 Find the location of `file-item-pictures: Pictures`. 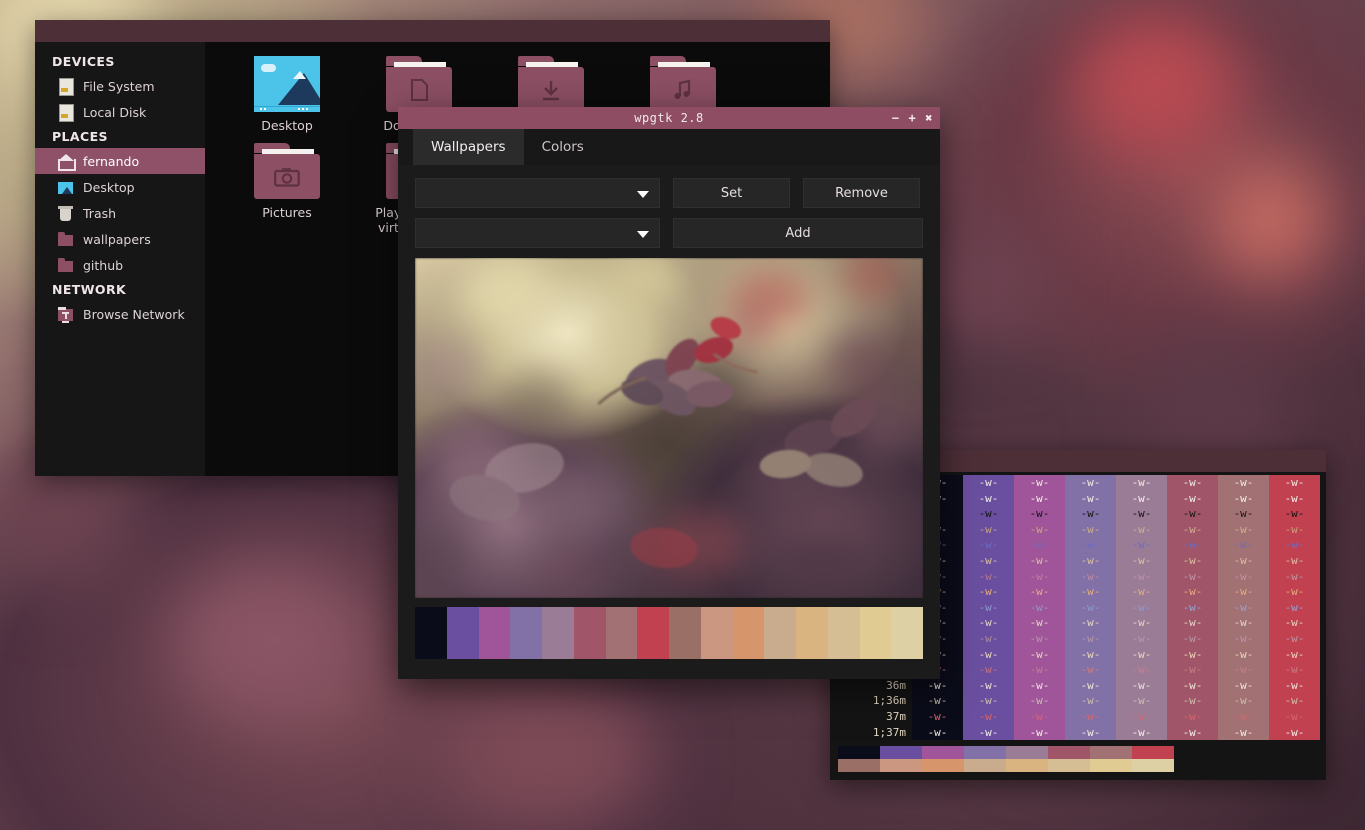

file-item-pictures: Pictures is located at coordinates (287, 191).